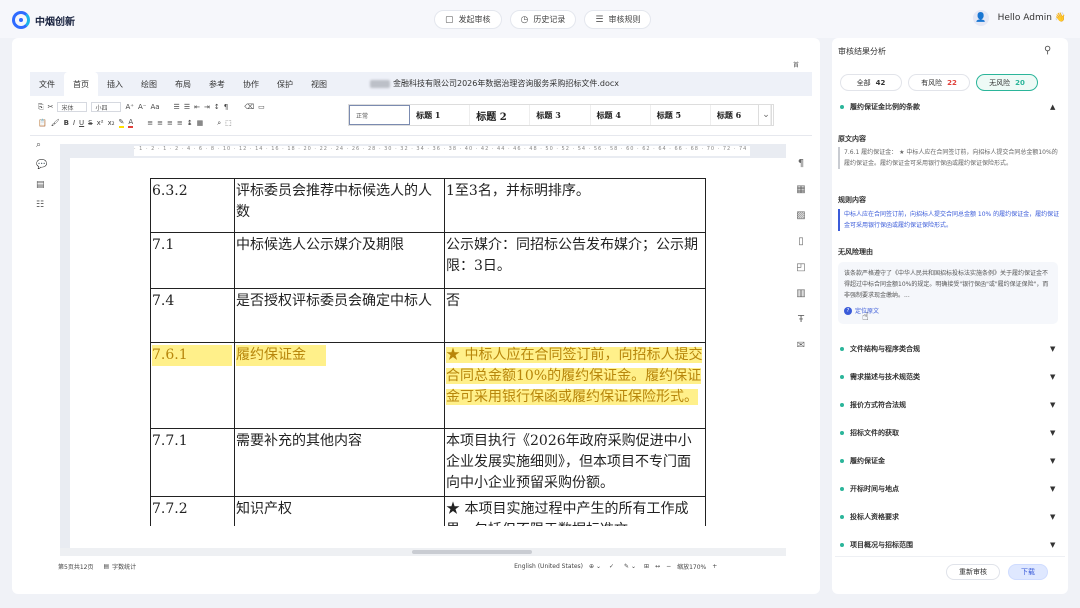 The height and width of the screenshot is (608, 1080). What do you see at coordinates (111, 123) in the screenshot?
I see `subscript-icon: x₂` at bounding box center [111, 123].